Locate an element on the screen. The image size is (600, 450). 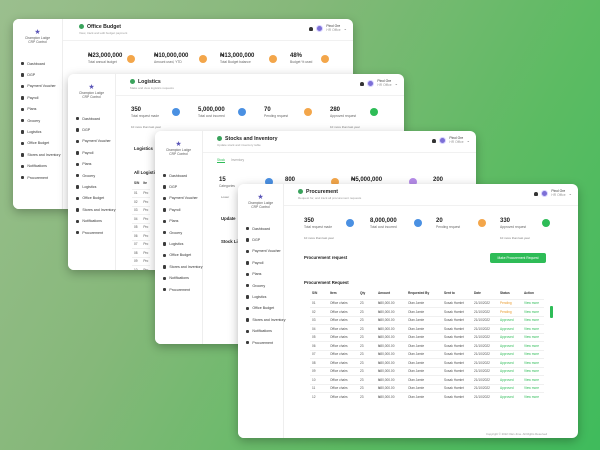
table-row: 05 Pro is located at coordinates (141, 227).